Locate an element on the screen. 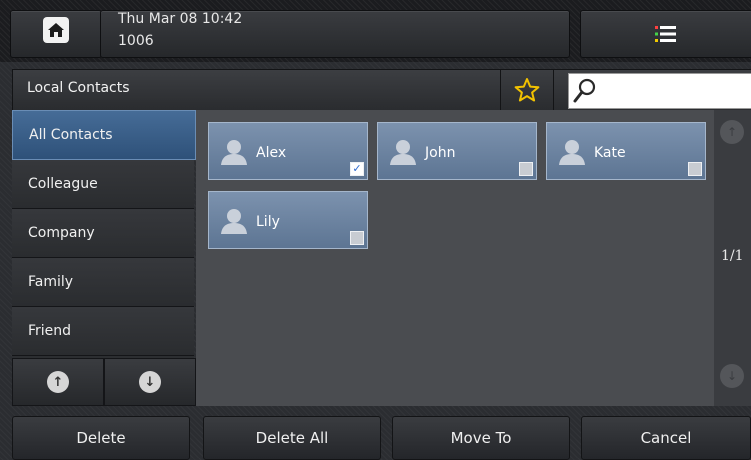  menu-button is located at coordinates (665, 34).